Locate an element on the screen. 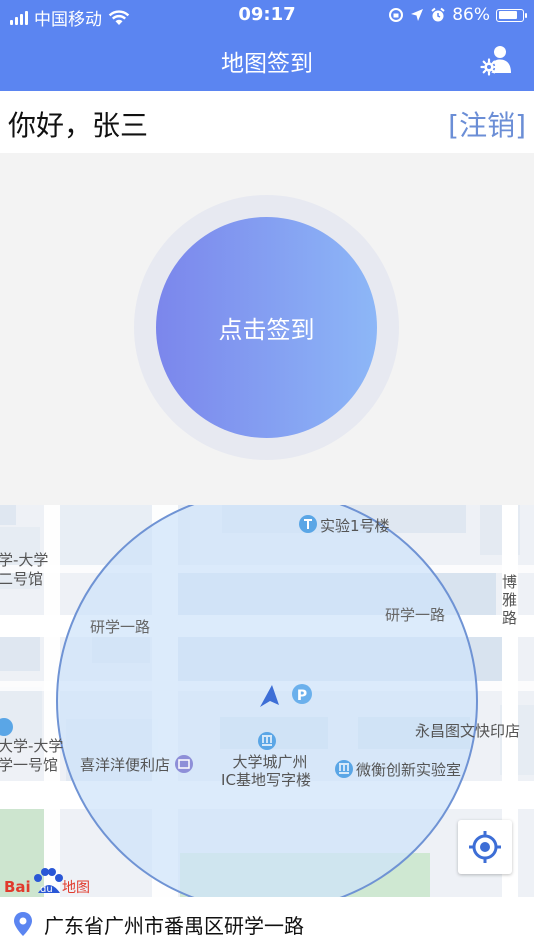  location-arrow-icon is located at coordinates (417, 15).